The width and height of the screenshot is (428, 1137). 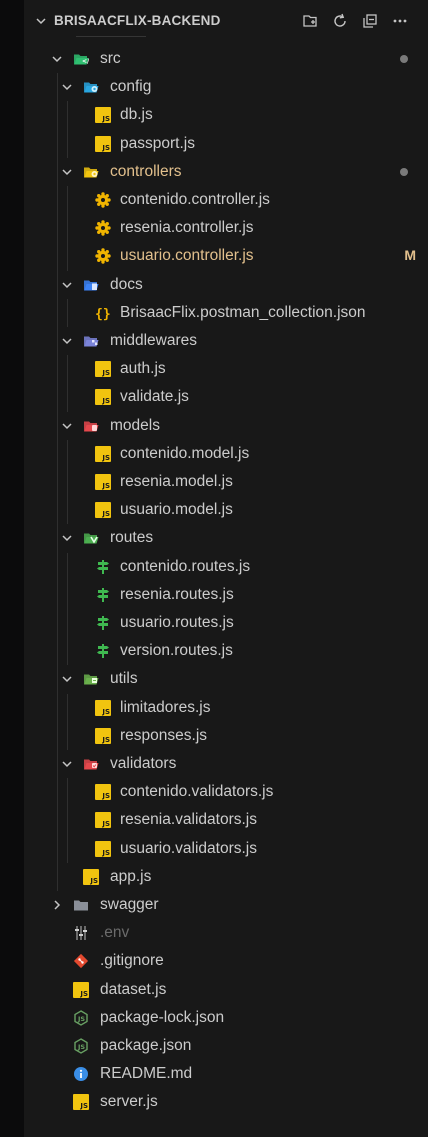 I want to click on tree-file-auth.js: JS auth.js, so click(x=226, y=369).